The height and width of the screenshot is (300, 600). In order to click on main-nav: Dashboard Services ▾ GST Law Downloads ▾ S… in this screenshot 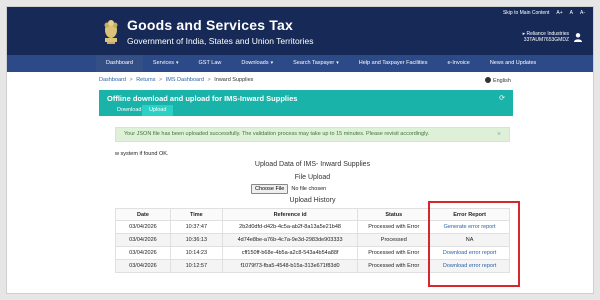, I will do `click(300, 63)`.